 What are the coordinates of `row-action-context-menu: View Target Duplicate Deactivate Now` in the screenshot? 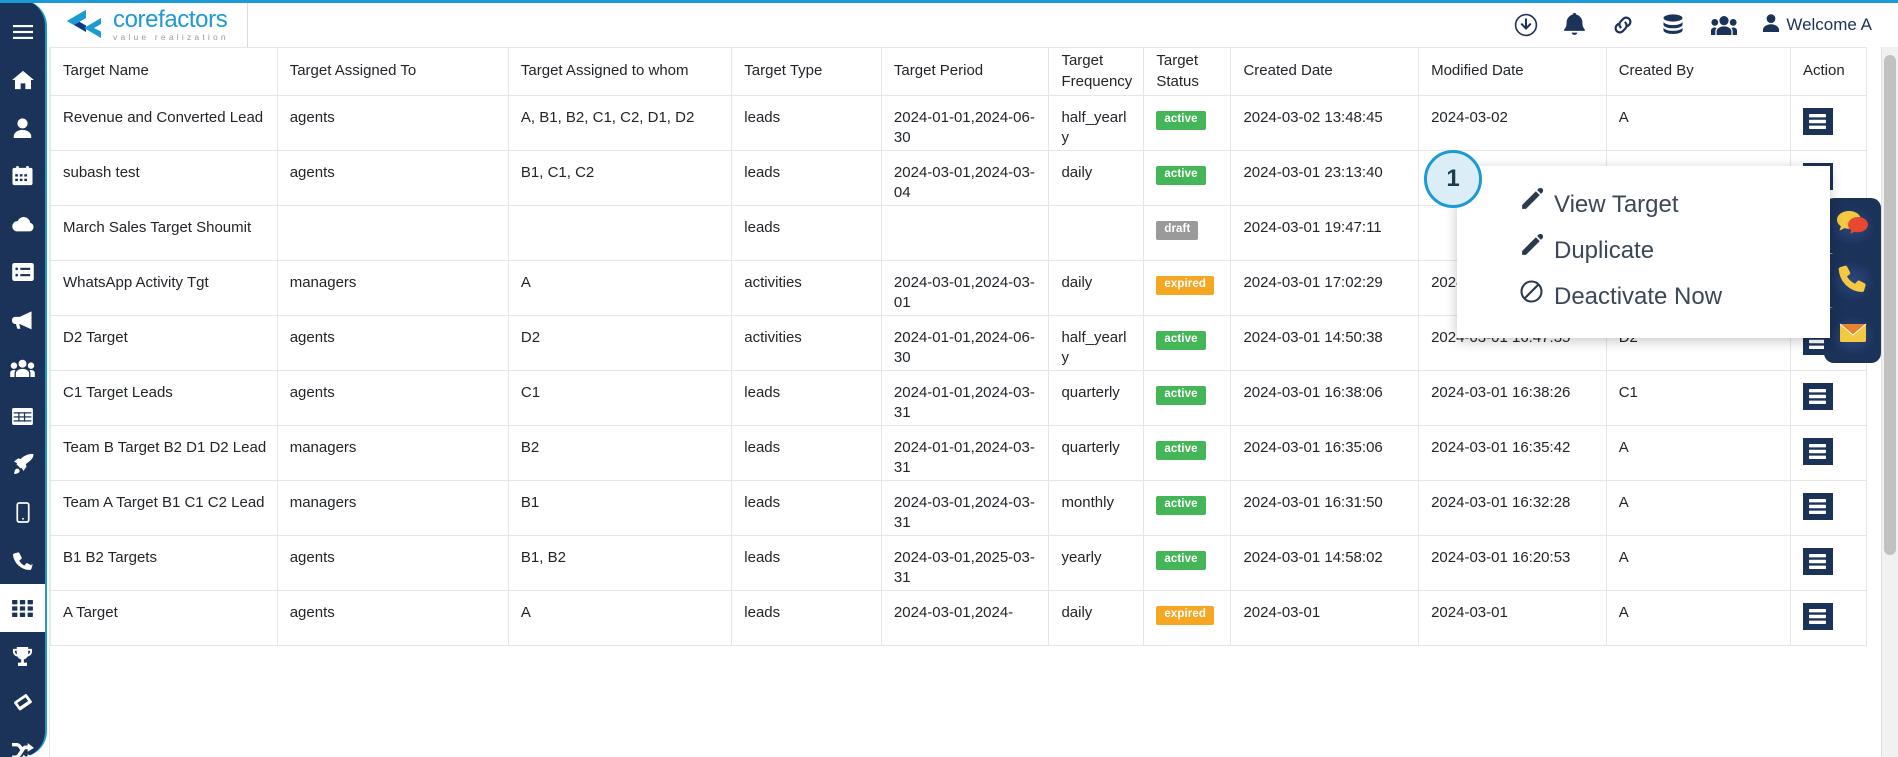 It's located at (1643, 252).